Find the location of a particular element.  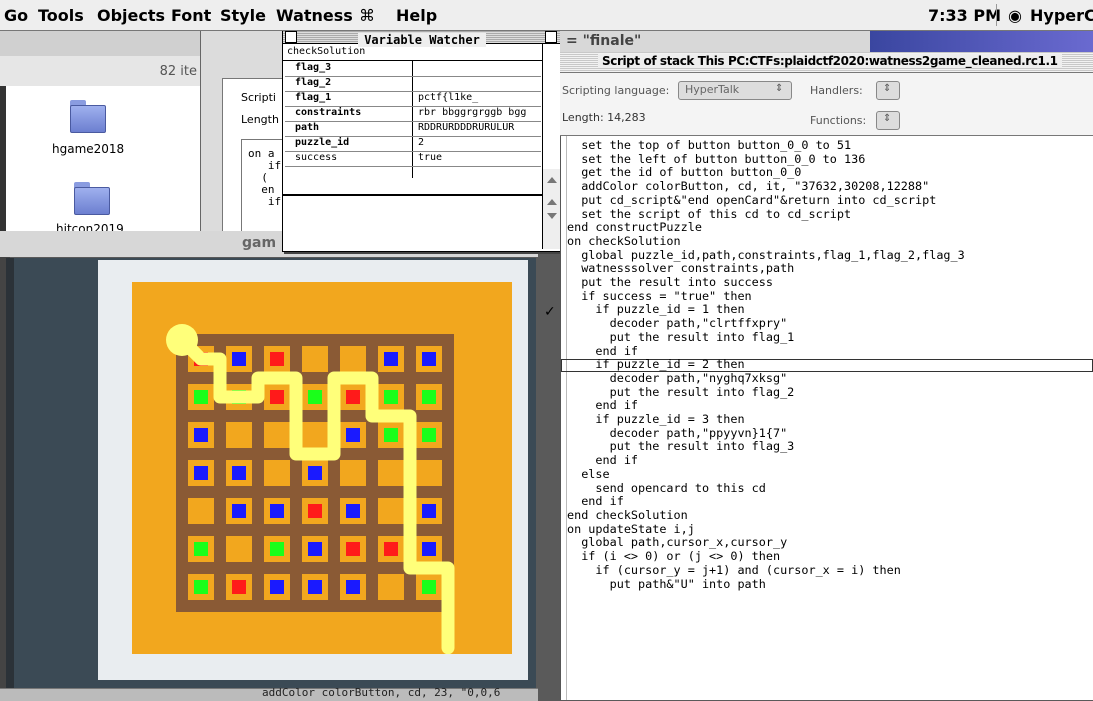

handlers-select: ⇕ is located at coordinates (888, 90).